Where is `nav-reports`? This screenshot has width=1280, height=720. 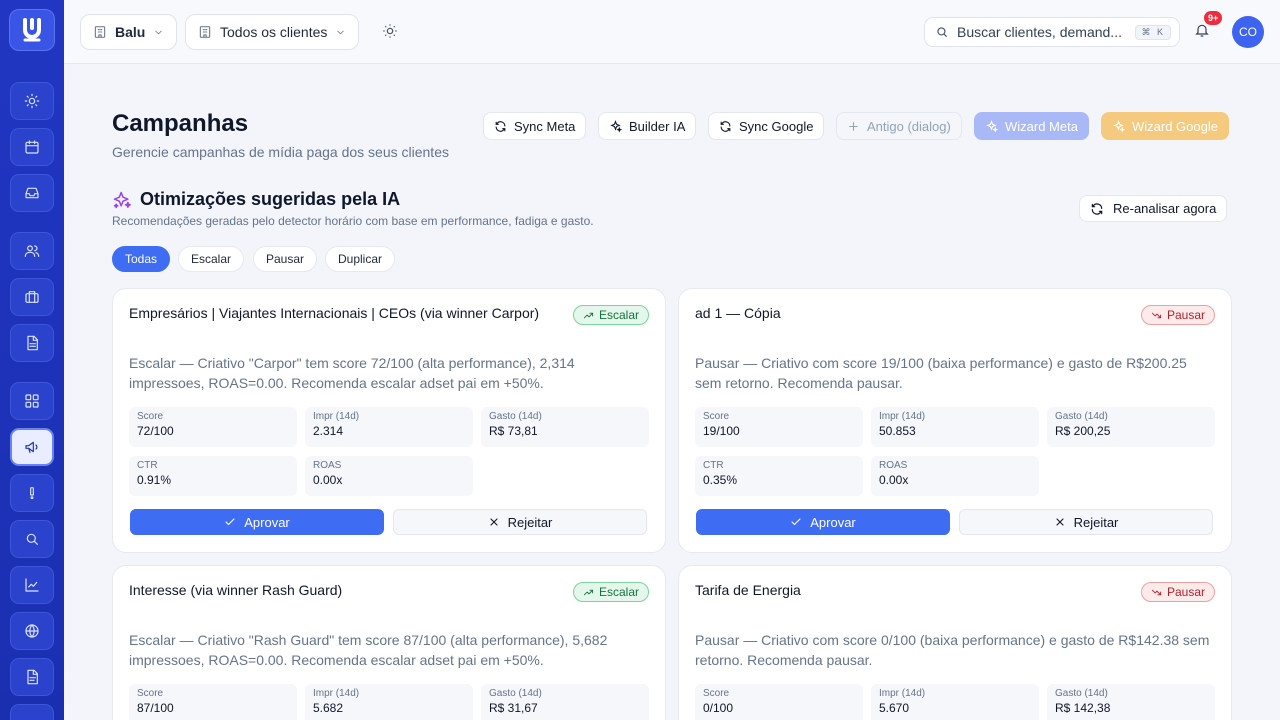
nav-reports is located at coordinates (32, 585).